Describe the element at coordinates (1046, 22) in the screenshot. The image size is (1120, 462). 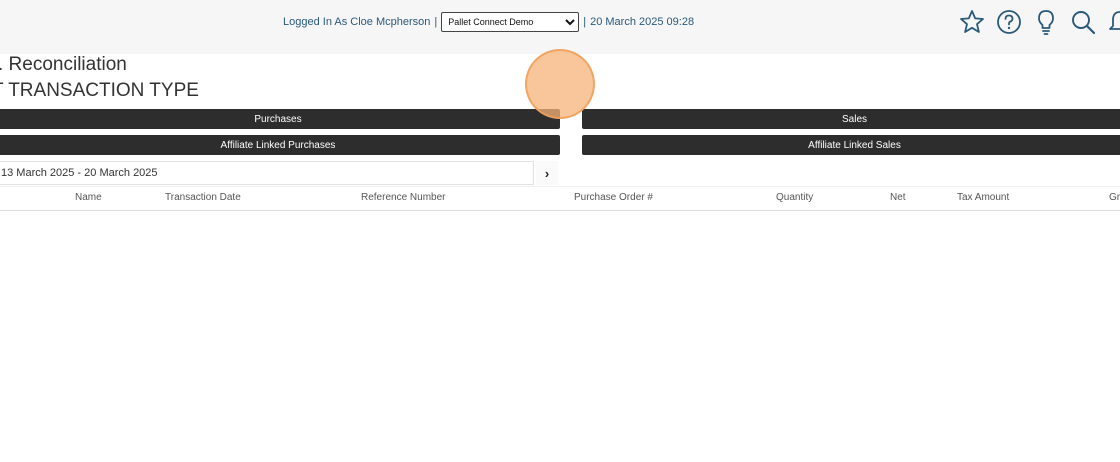
I see `lightbulb-icon` at that location.